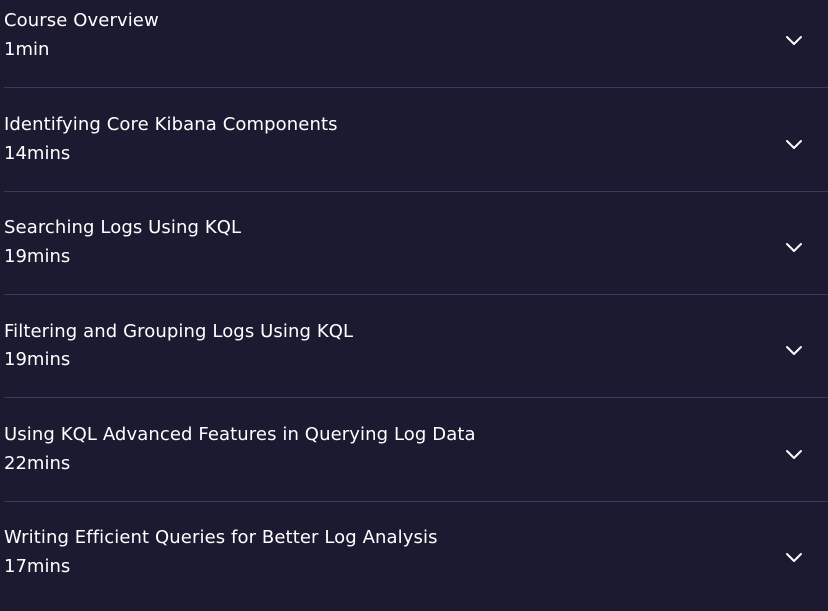  Describe the element at coordinates (179, 331) in the screenshot. I see `module-title: Filtering and Grouping Logs Using KQL` at that location.